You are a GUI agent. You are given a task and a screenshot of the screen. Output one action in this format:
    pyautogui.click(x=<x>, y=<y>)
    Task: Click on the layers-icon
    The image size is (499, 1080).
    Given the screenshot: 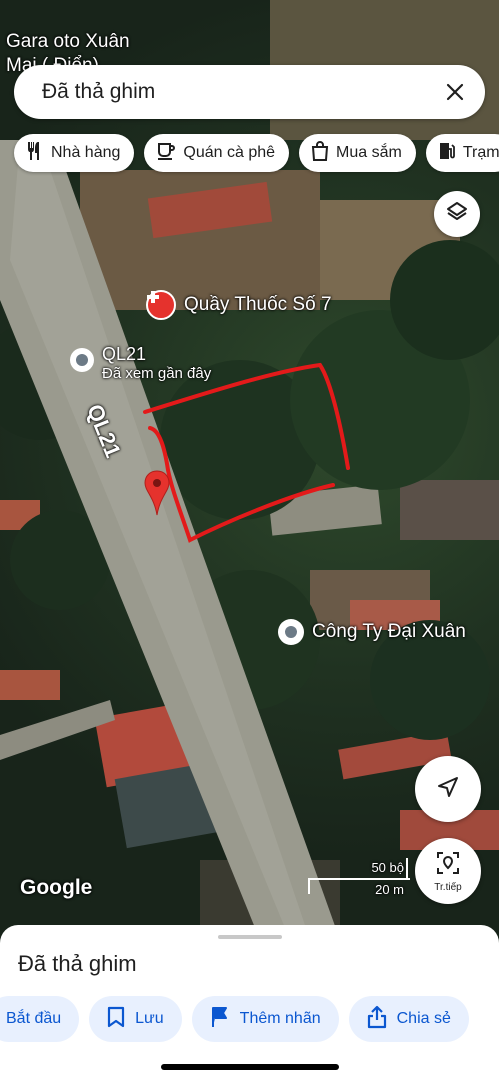 What is the action you would take?
    pyautogui.click(x=457, y=214)
    